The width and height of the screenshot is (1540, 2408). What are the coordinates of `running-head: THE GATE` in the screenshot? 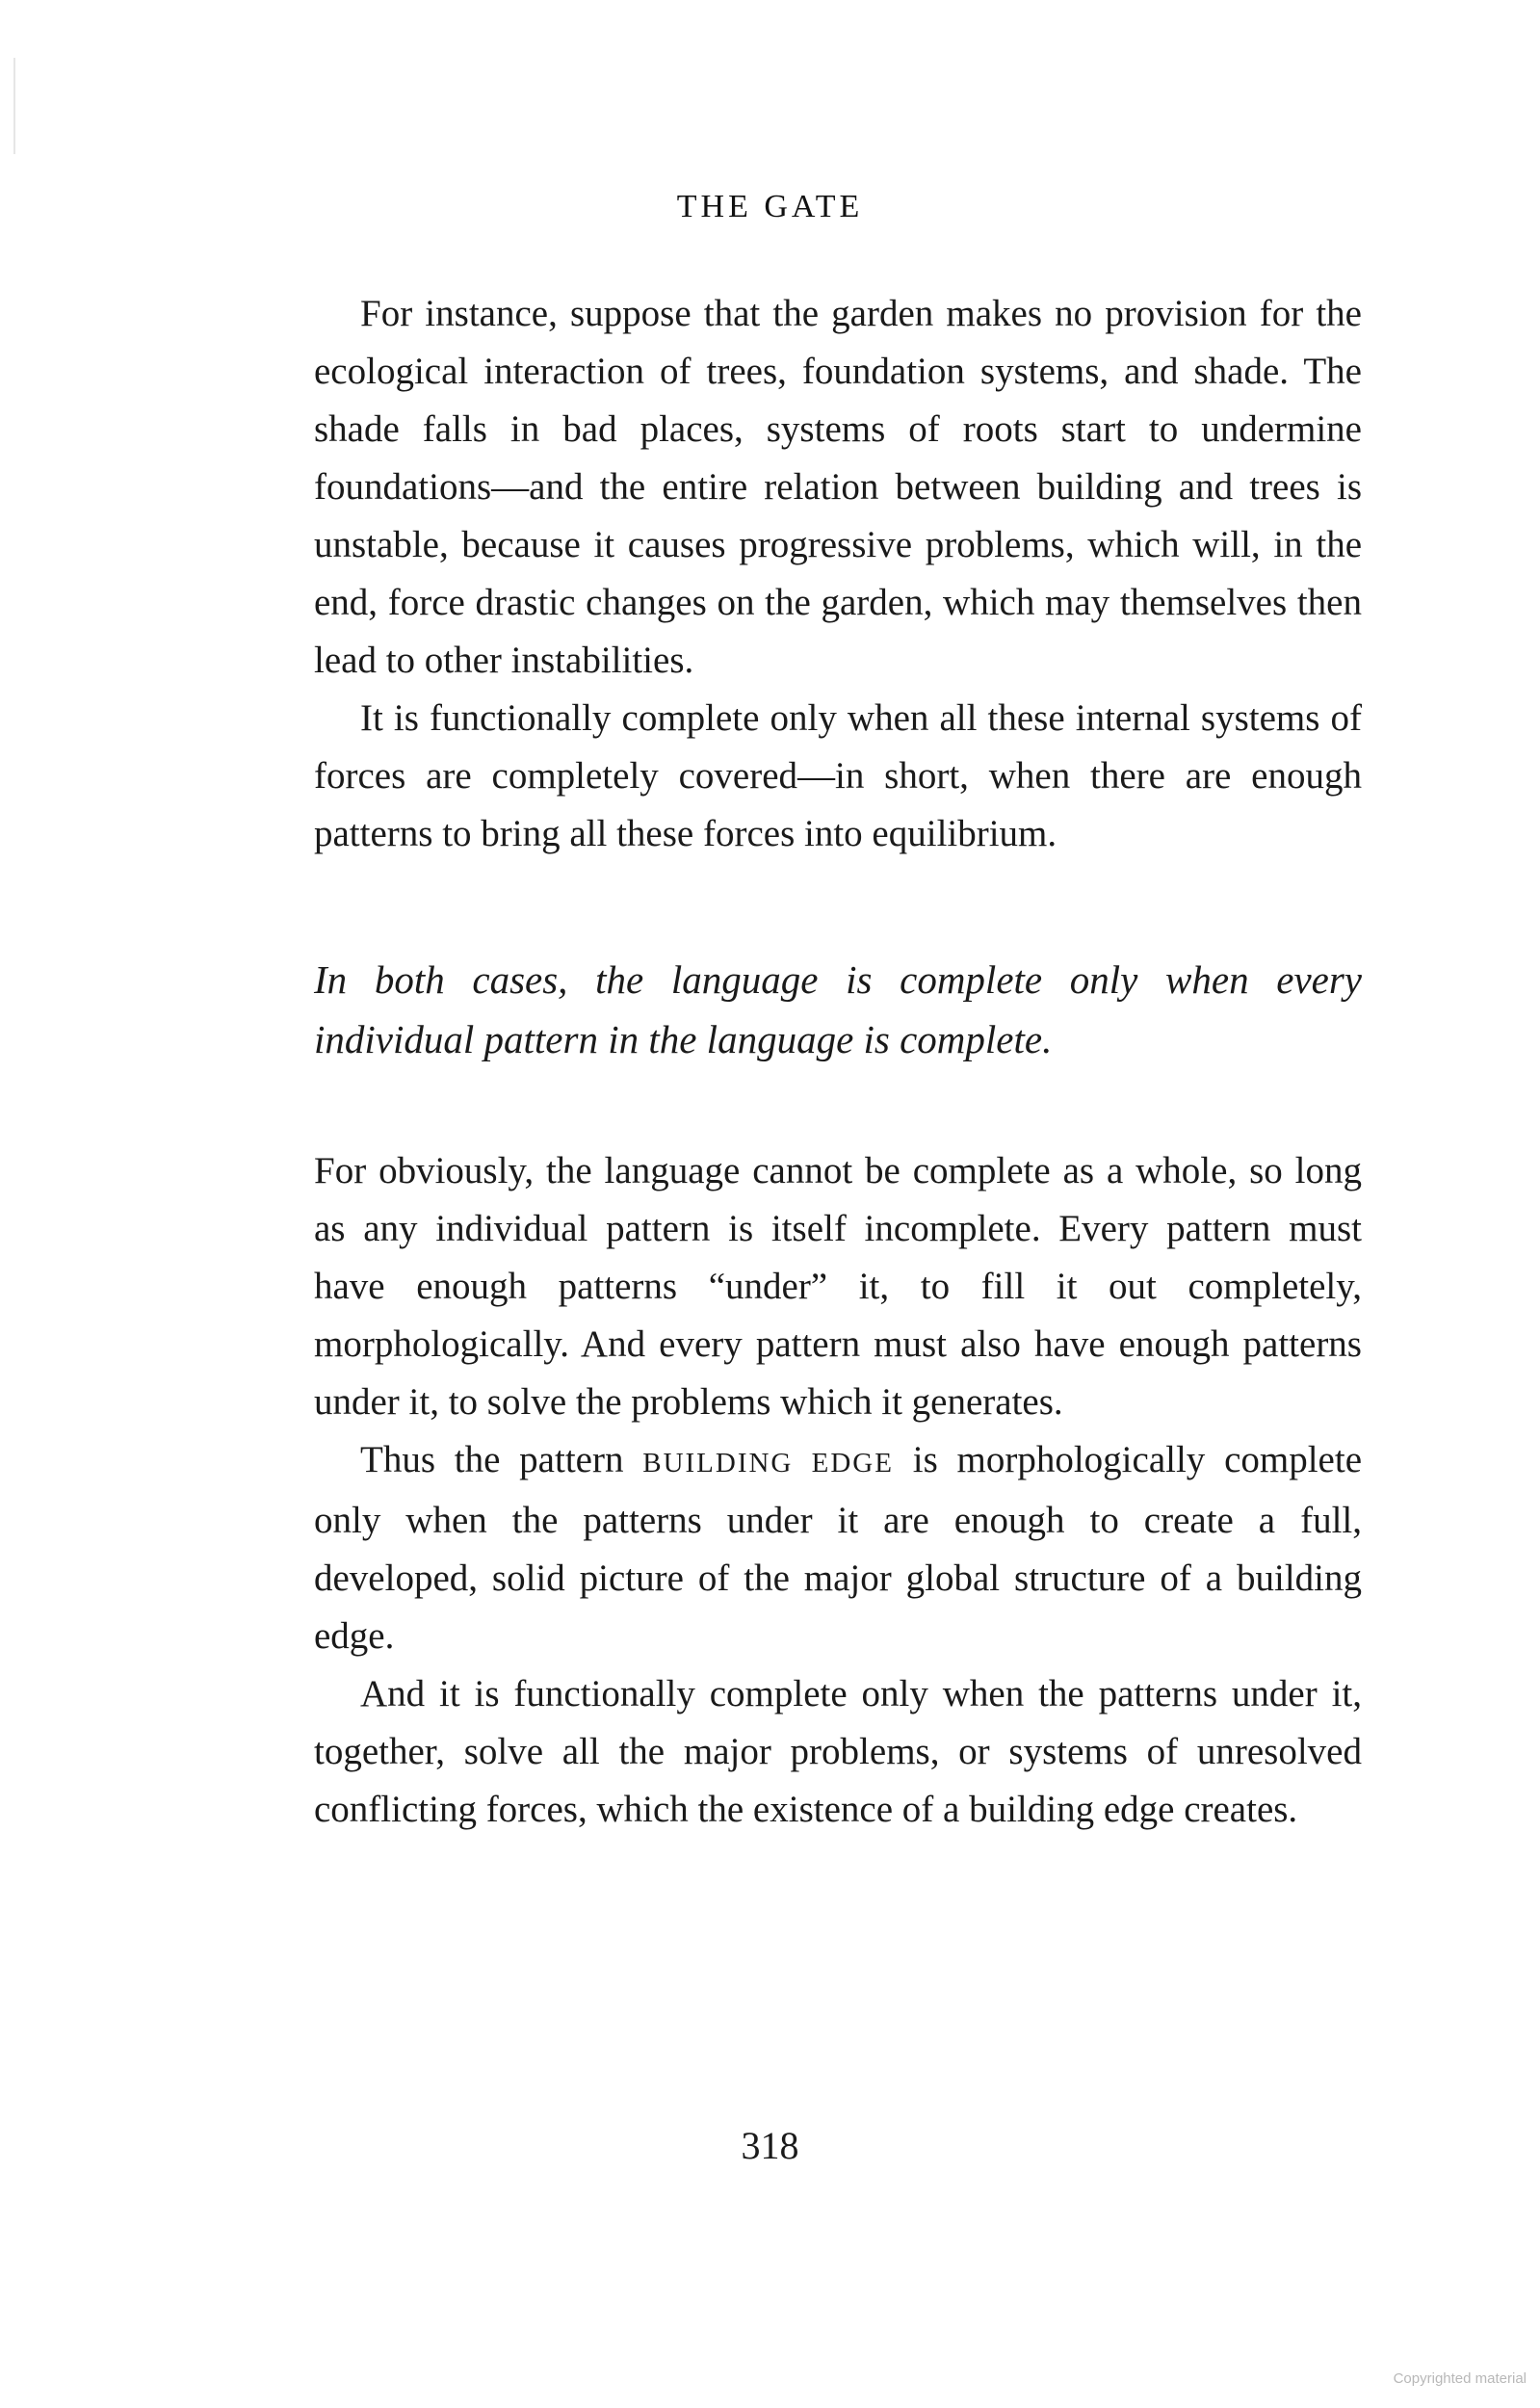 It's located at (770, 206).